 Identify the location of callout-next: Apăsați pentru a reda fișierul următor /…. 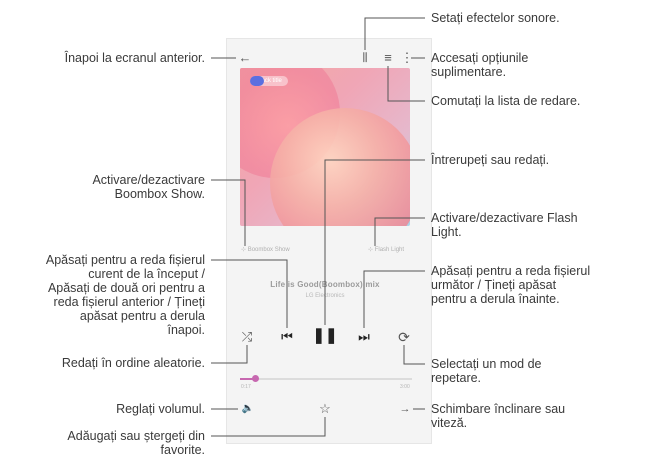
(511, 285).